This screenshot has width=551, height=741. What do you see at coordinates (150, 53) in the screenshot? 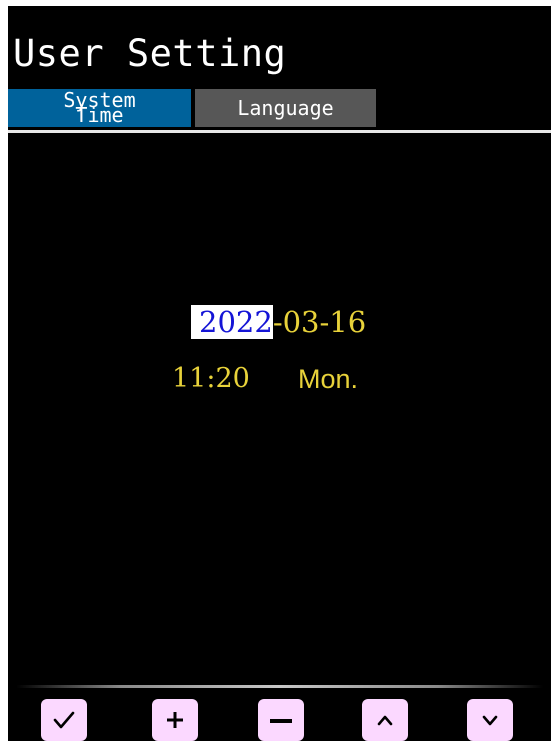
I see `page-title: User Setting` at bounding box center [150, 53].